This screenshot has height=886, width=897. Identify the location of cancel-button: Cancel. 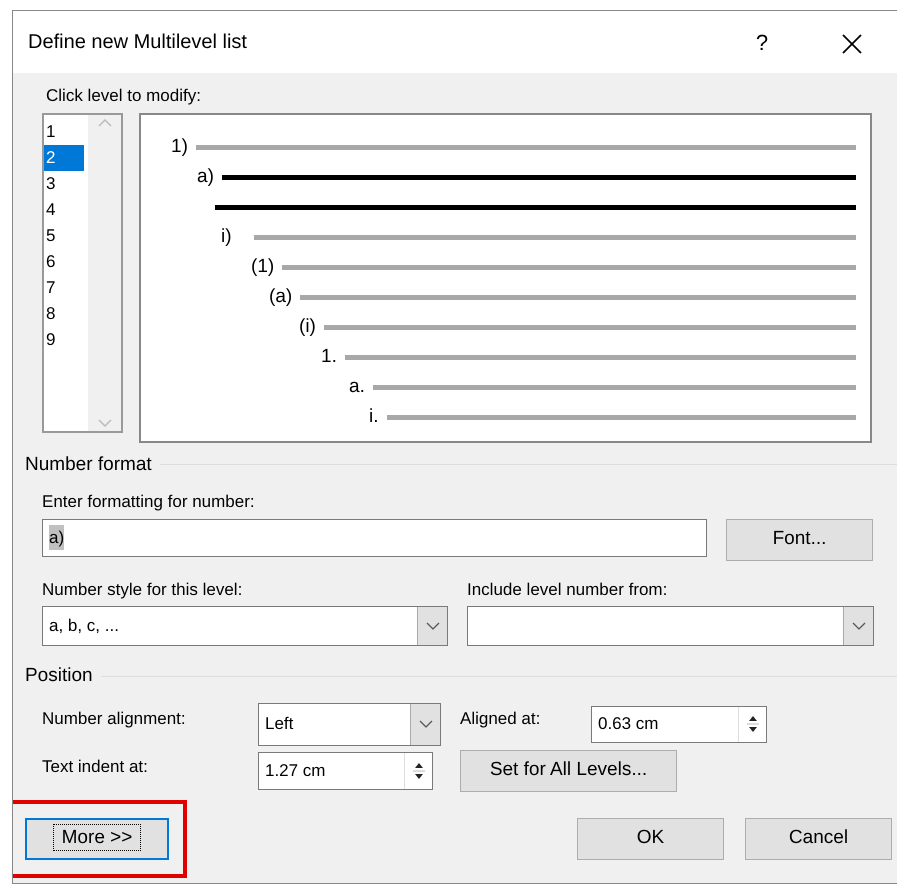
(818, 839).